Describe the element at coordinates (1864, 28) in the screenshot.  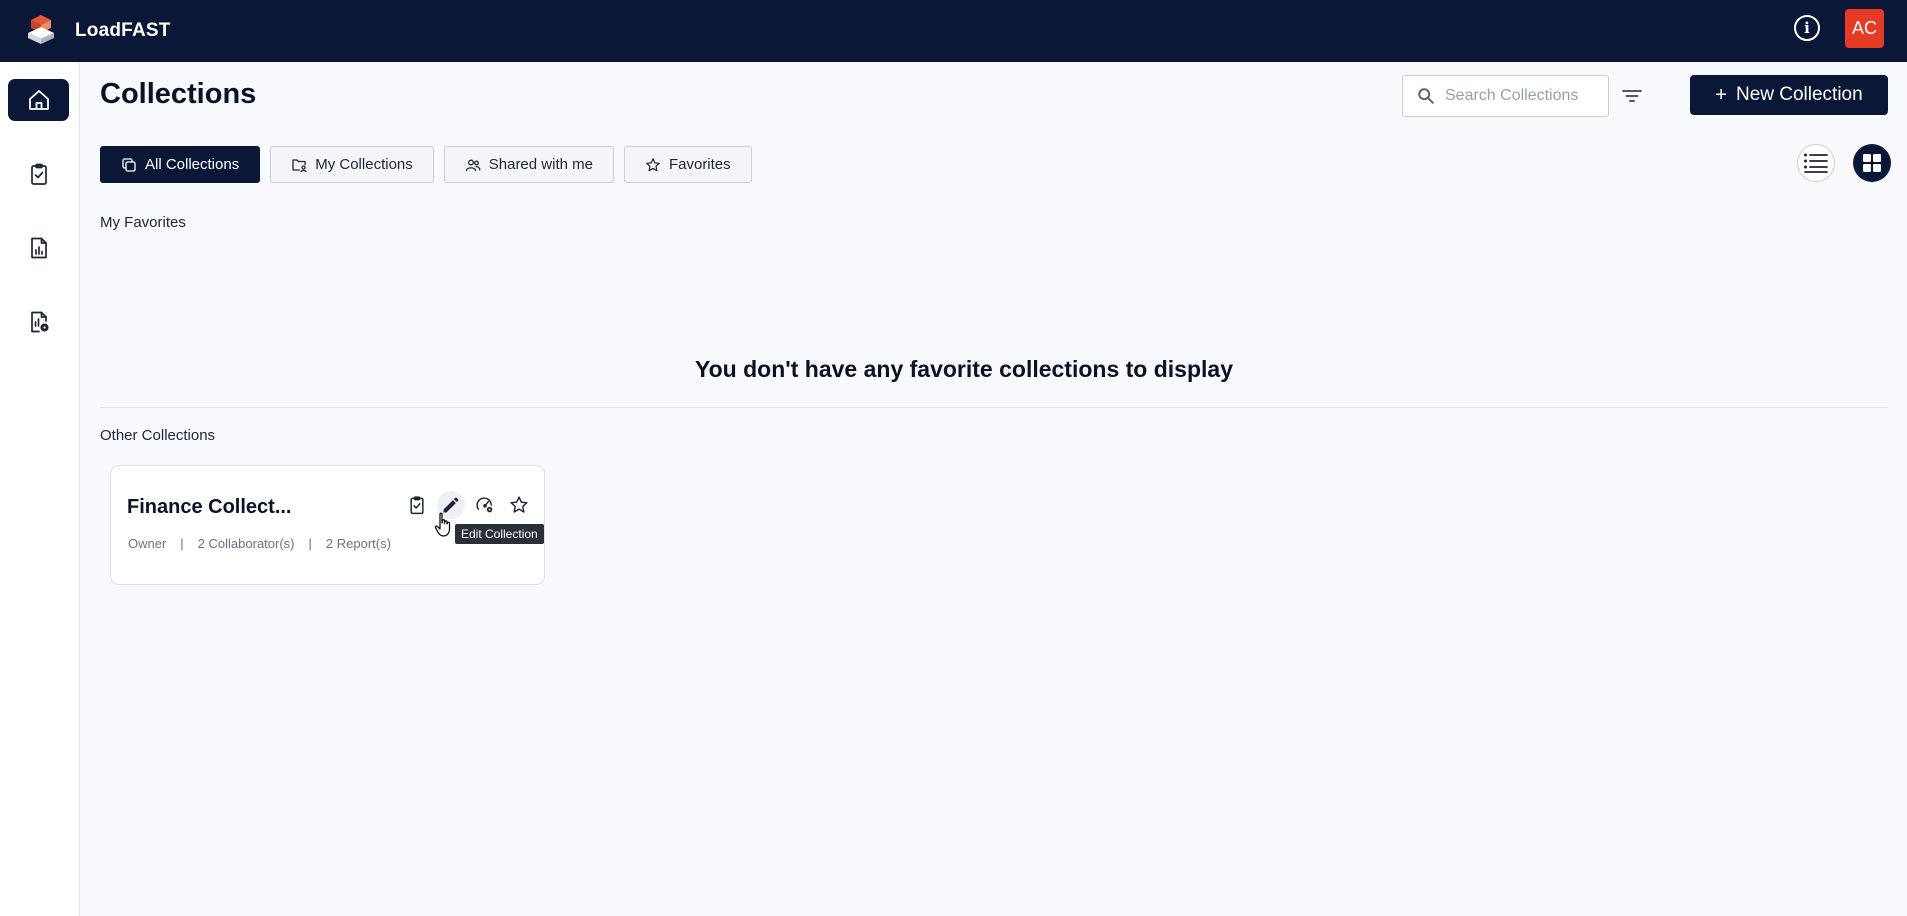
I see `user-avatar: AC` at that location.